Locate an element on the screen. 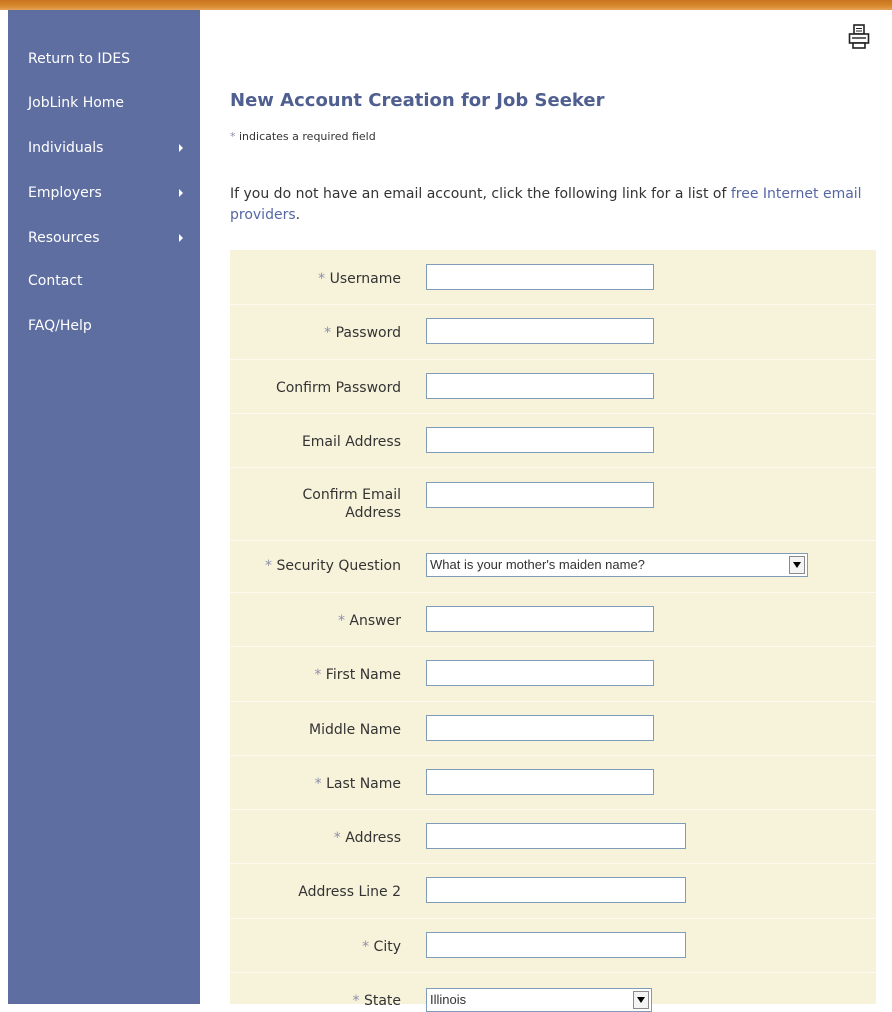  sidebar-item-label: Resources is located at coordinates (64, 238).